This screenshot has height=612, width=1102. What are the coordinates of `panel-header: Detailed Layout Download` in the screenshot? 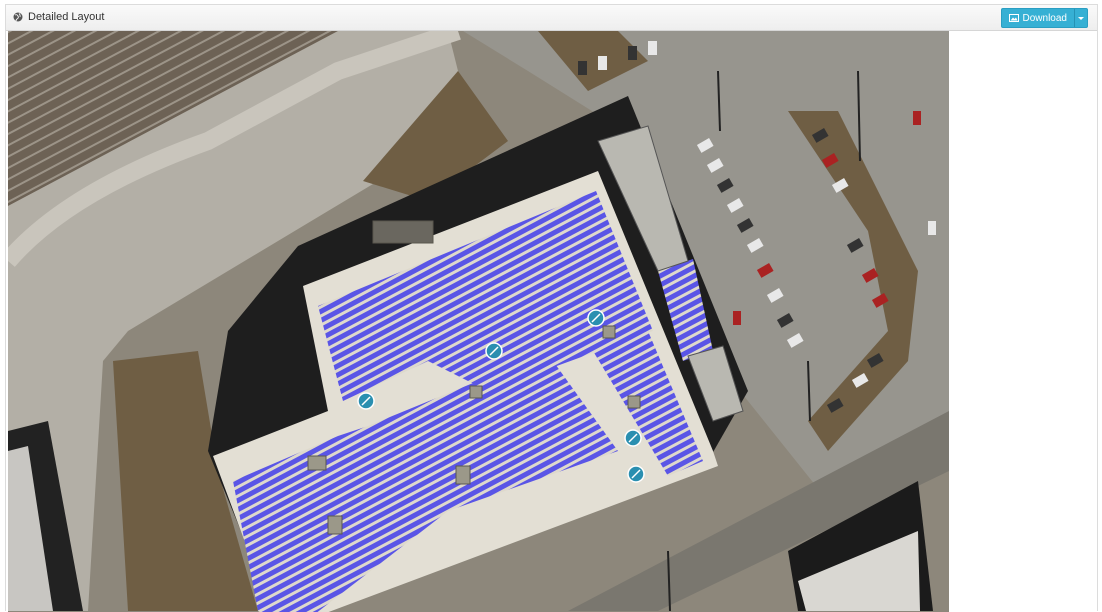 It's located at (551, 18).